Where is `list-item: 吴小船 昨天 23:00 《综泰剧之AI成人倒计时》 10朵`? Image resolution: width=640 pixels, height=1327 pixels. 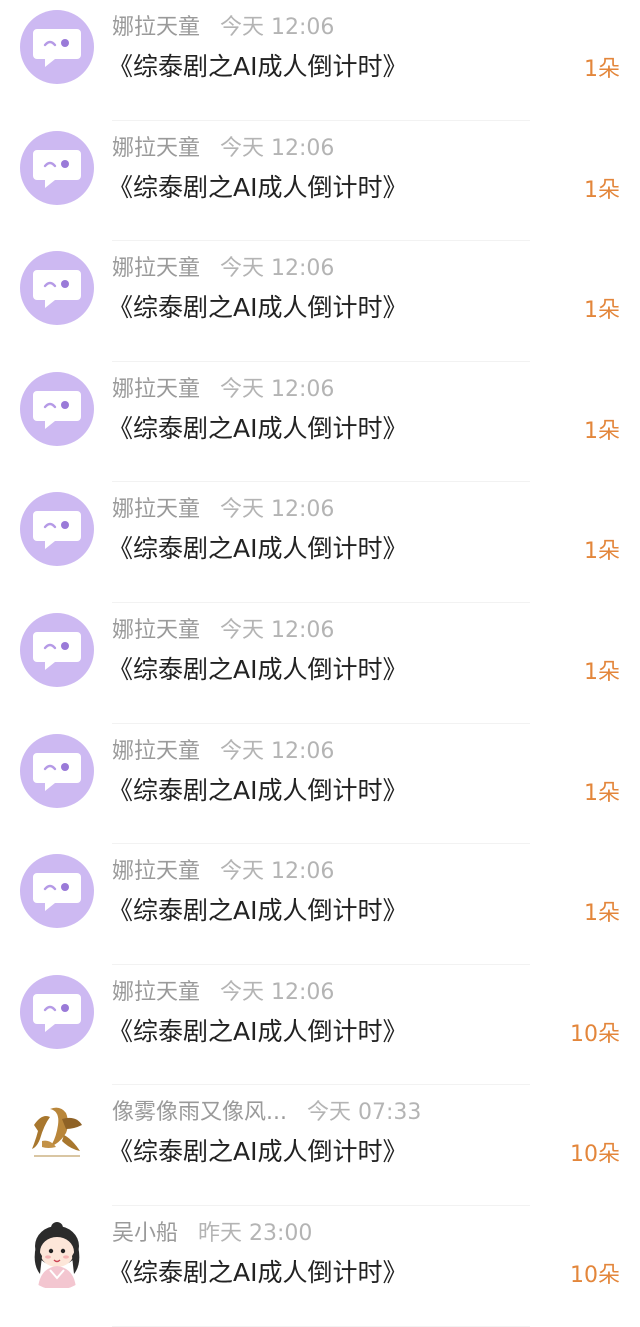 list-item: 吴小船 昨天 23:00 《综泰剧之AI成人倒计时》 10朵 is located at coordinates (320, 1266).